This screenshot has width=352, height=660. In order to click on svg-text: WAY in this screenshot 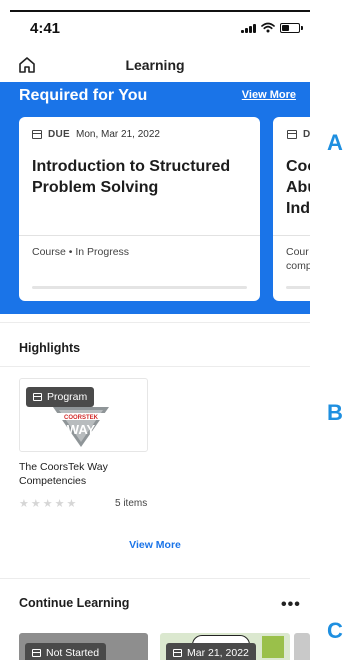, I will do `click(81, 429)`.